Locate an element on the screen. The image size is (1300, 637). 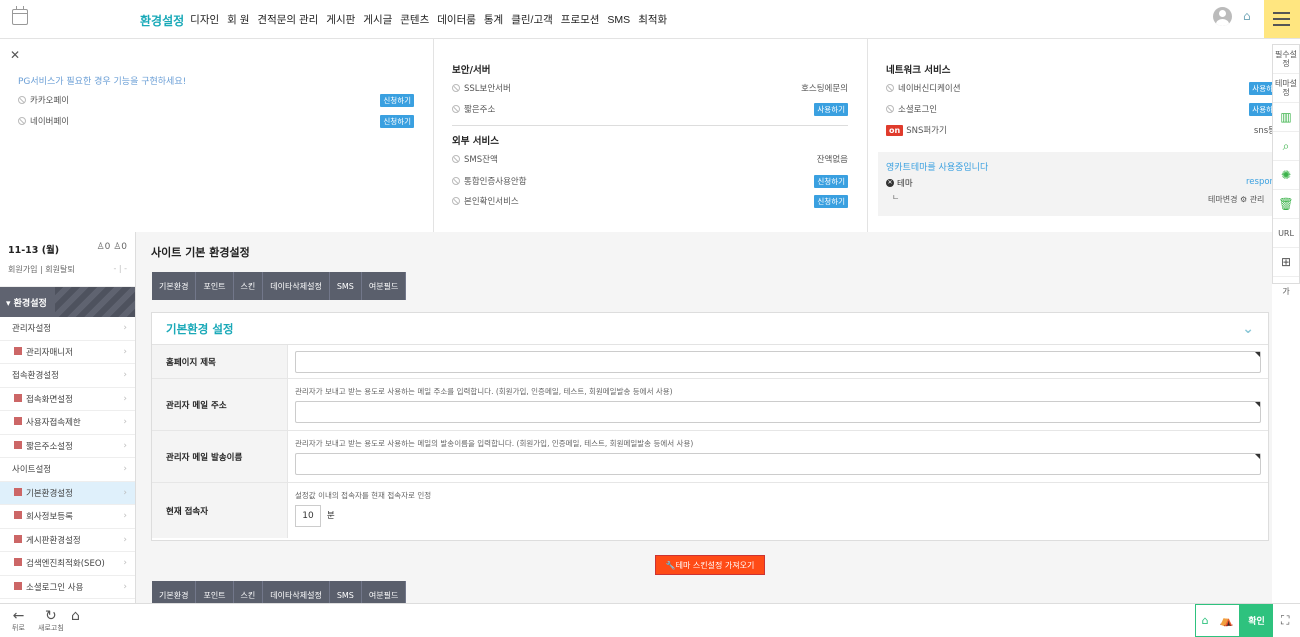
chart-icon: ▥ is located at coordinates (1286, 117).